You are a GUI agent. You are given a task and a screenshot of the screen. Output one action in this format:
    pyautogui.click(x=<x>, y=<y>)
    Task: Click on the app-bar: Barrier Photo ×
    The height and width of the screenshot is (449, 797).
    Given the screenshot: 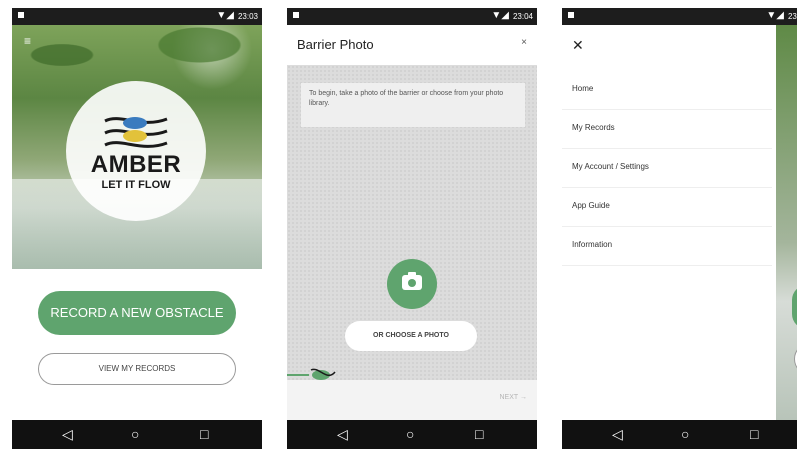 What is the action you would take?
    pyautogui.click(x=412, y=45)
    